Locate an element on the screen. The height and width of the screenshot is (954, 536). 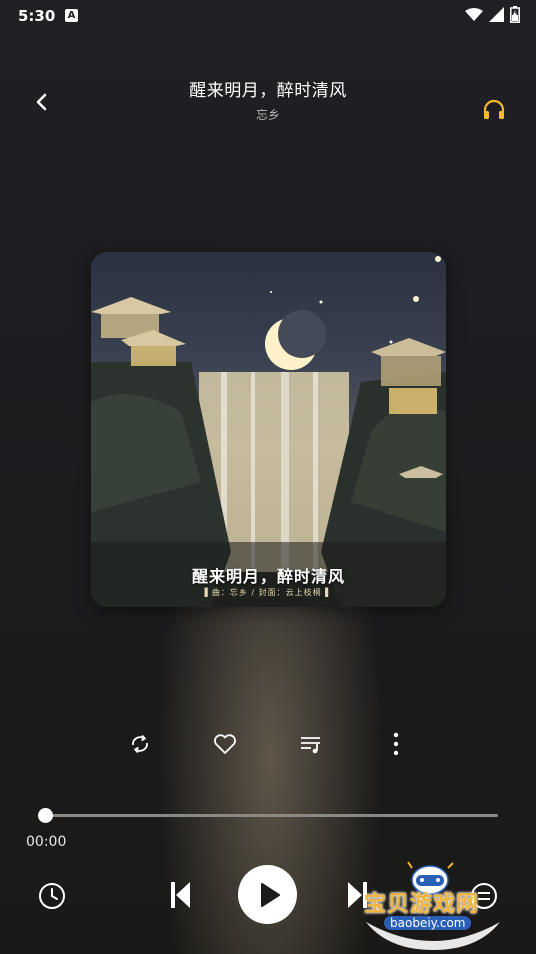
more-vertical-icon is located at coordinates (396, 744).